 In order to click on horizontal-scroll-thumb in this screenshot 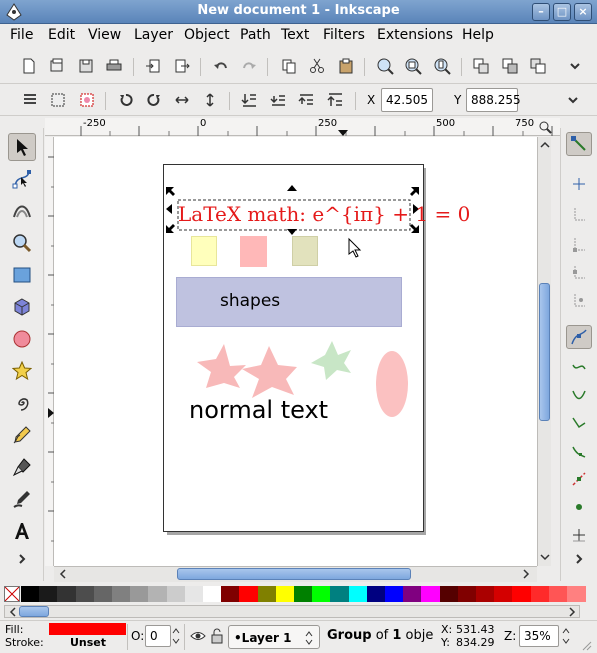, I will do `click(294, 574)`.